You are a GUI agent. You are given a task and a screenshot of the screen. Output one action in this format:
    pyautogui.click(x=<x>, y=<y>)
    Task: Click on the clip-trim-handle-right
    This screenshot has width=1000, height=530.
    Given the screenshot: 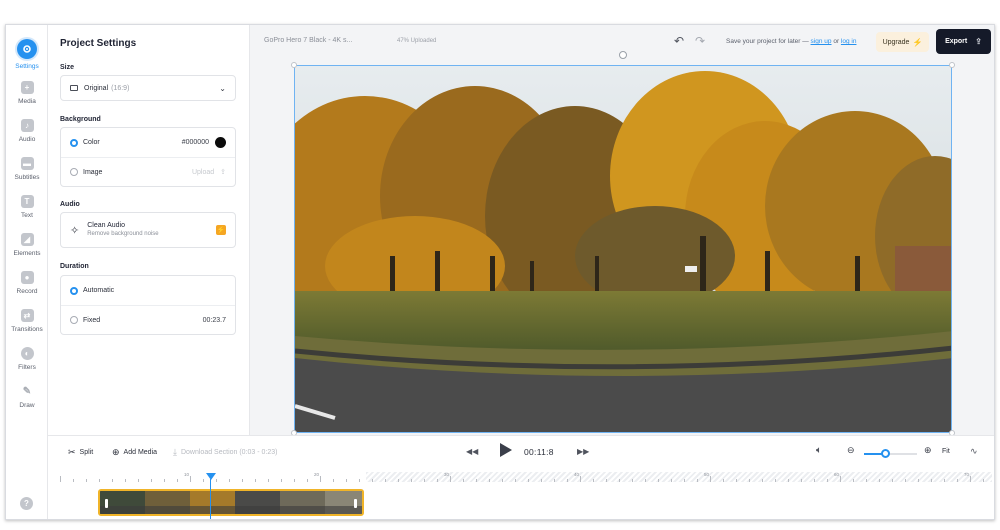 What is the action you would take?
    pyautogui.click(x=355, y=503)
    